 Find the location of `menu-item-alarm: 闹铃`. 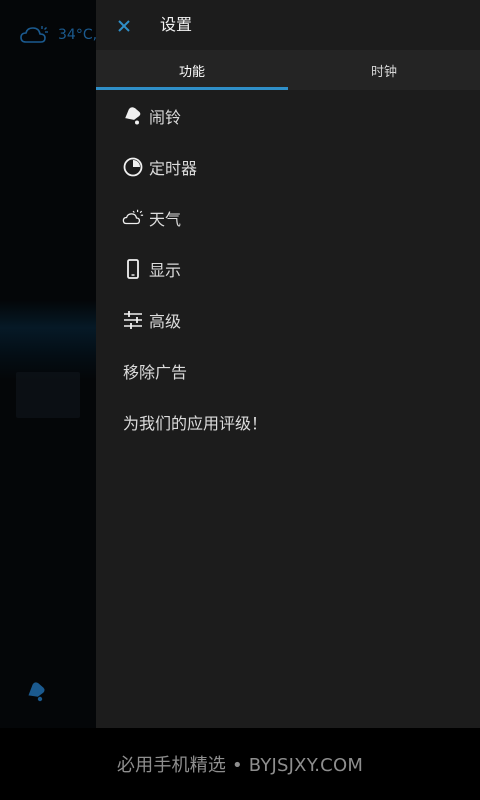

menu-item-alarm: 闹铃 is located at coordinates (288, 115).